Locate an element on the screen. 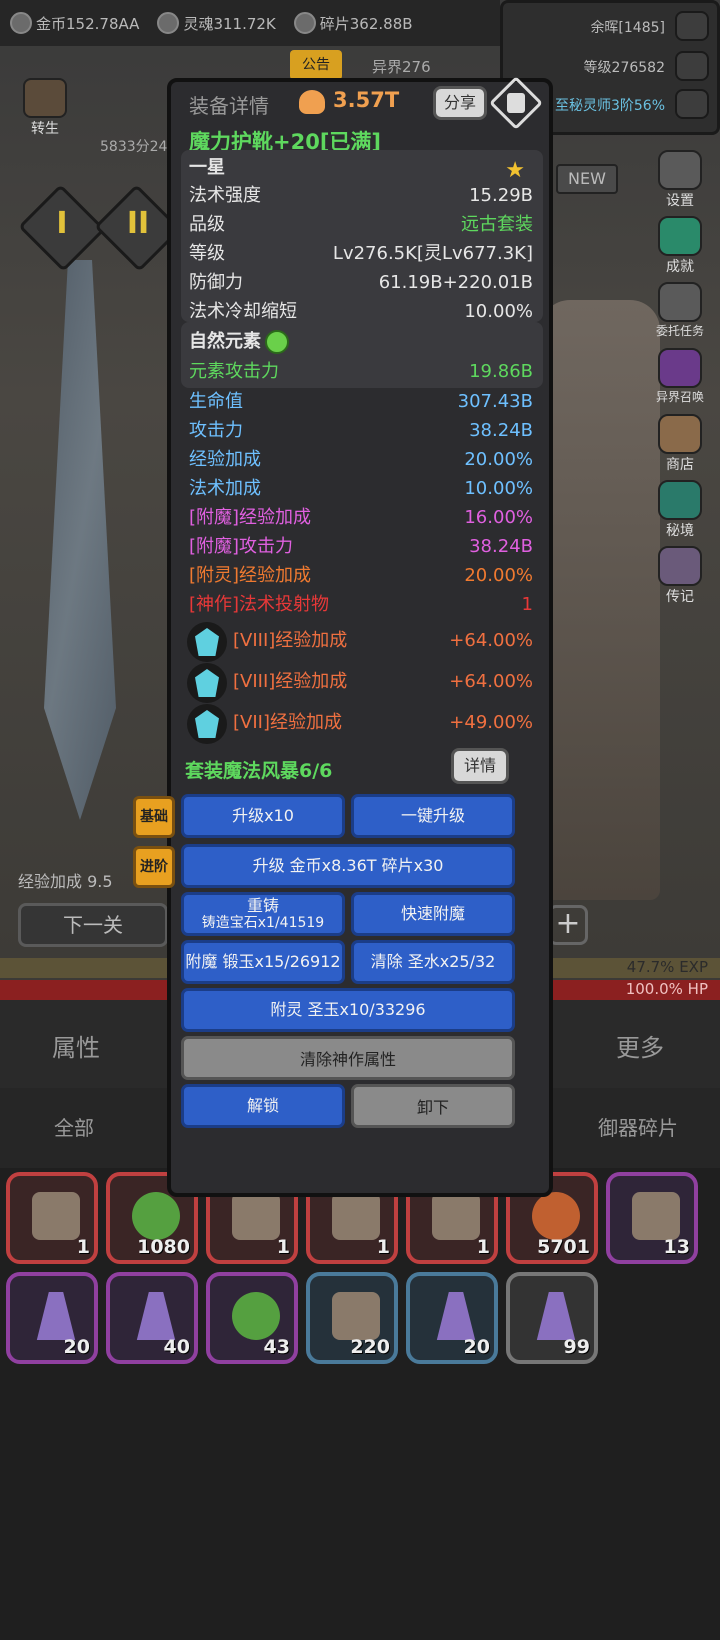 Image resolution: width=720 pixels, height=1640 pixels. sidebar-item-shop: 商店 is located at coordinates (680, 447).